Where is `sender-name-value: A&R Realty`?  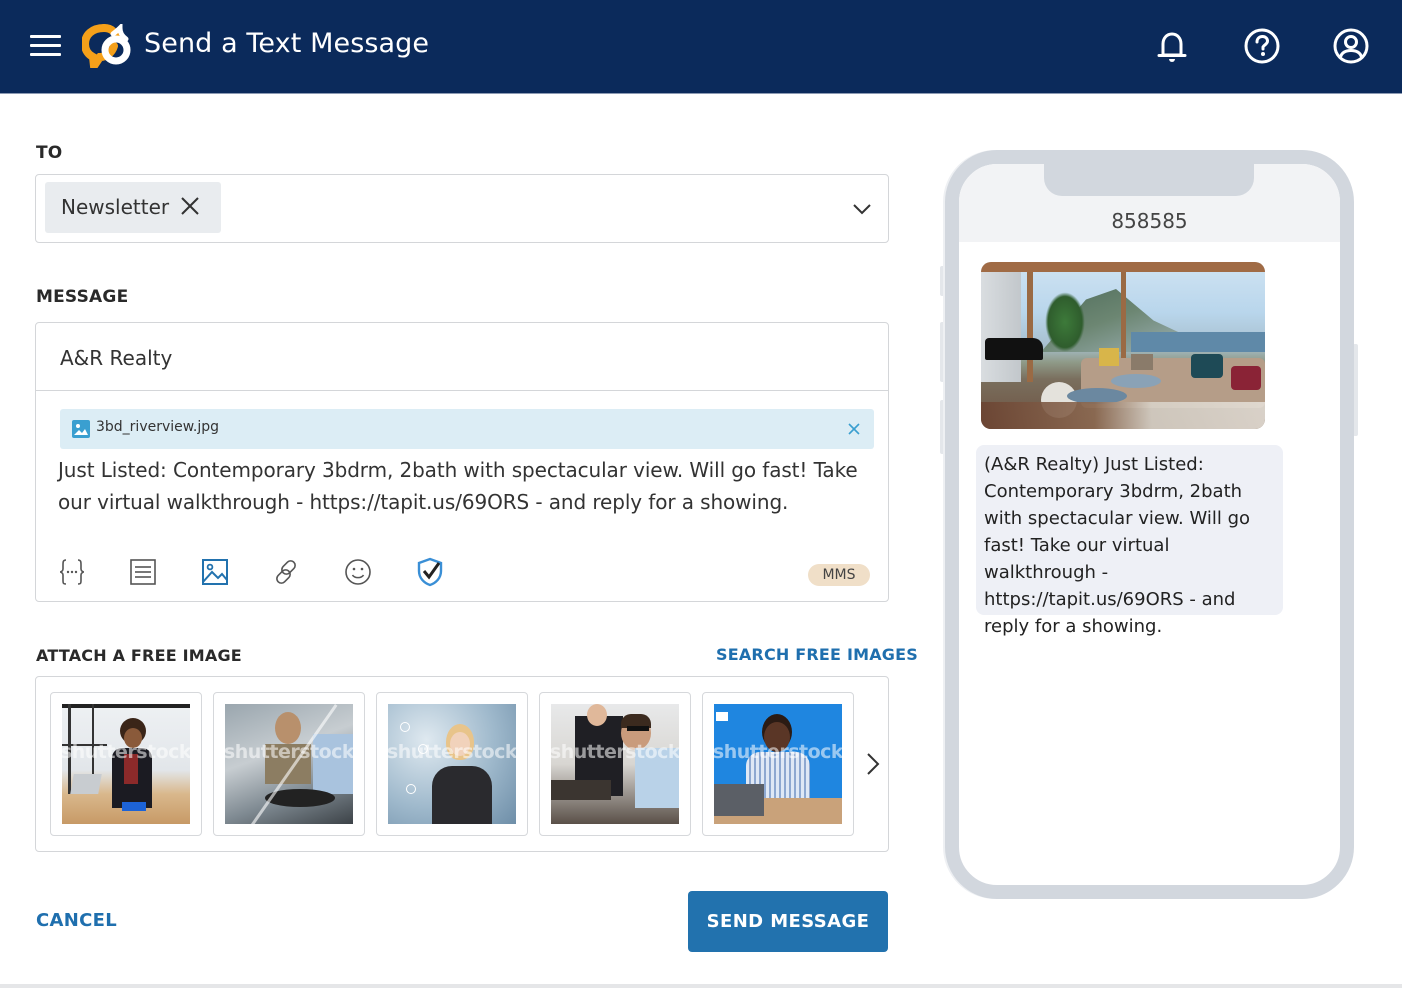
sender-name-value: A&R Realty is located at coordinates (116, 358).